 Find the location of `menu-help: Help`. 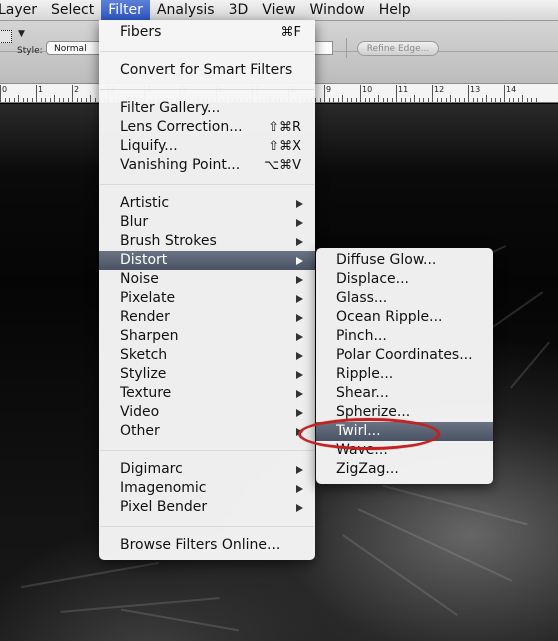

menu-help: Help is located at coordinates (395, 10).